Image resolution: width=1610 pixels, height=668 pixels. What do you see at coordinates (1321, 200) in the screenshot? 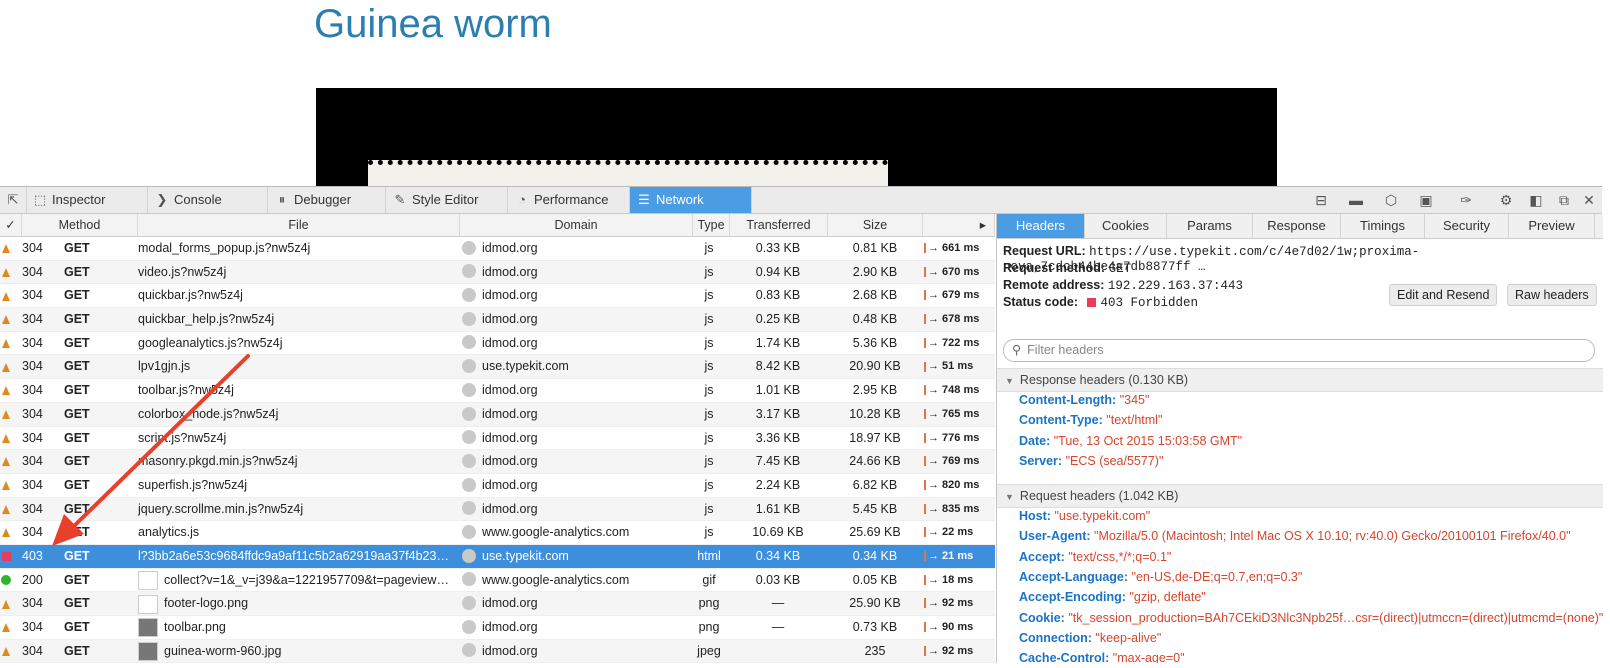
I see `responsive-design-icon: ⊟` at bounding box center [1321, 200].